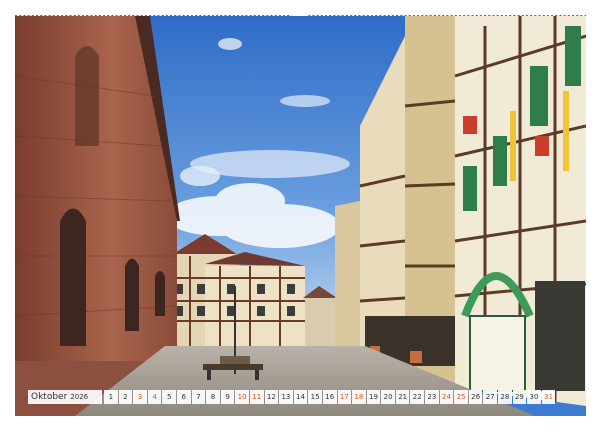  I want to click on day-cell: 19, so click(373, 397).